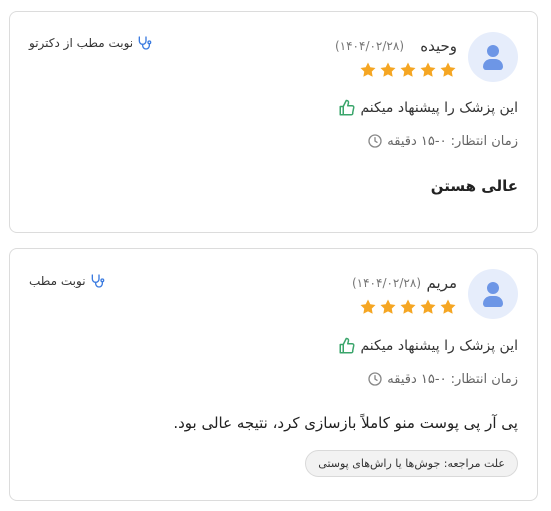 The width and height of the screenshot is (551, 511). I want to click on appointment-source: نوبت مطب از دکترتو, so click(90, 43).